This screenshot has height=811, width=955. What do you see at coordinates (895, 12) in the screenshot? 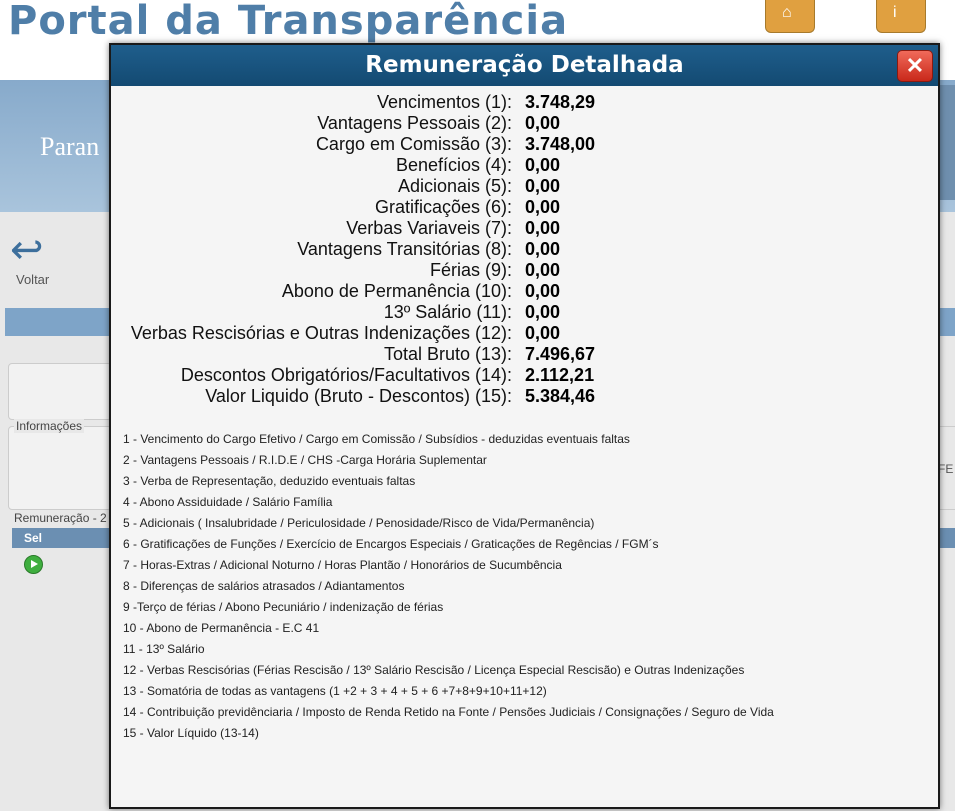
I see `info-icon: i` at bounding box center [895, 12].